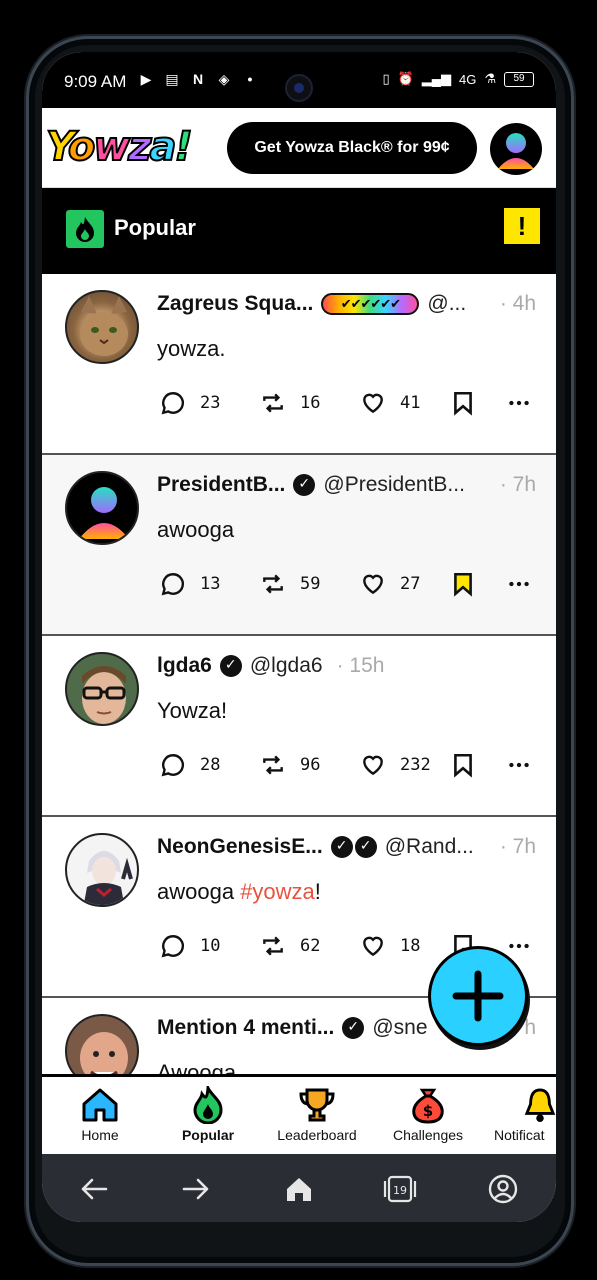 Image resolution: width=597 pixels, height=1280 pixels. Describe the element at coordinates (299, 88) in the screenshot. I see `camera-cutout` at that location.